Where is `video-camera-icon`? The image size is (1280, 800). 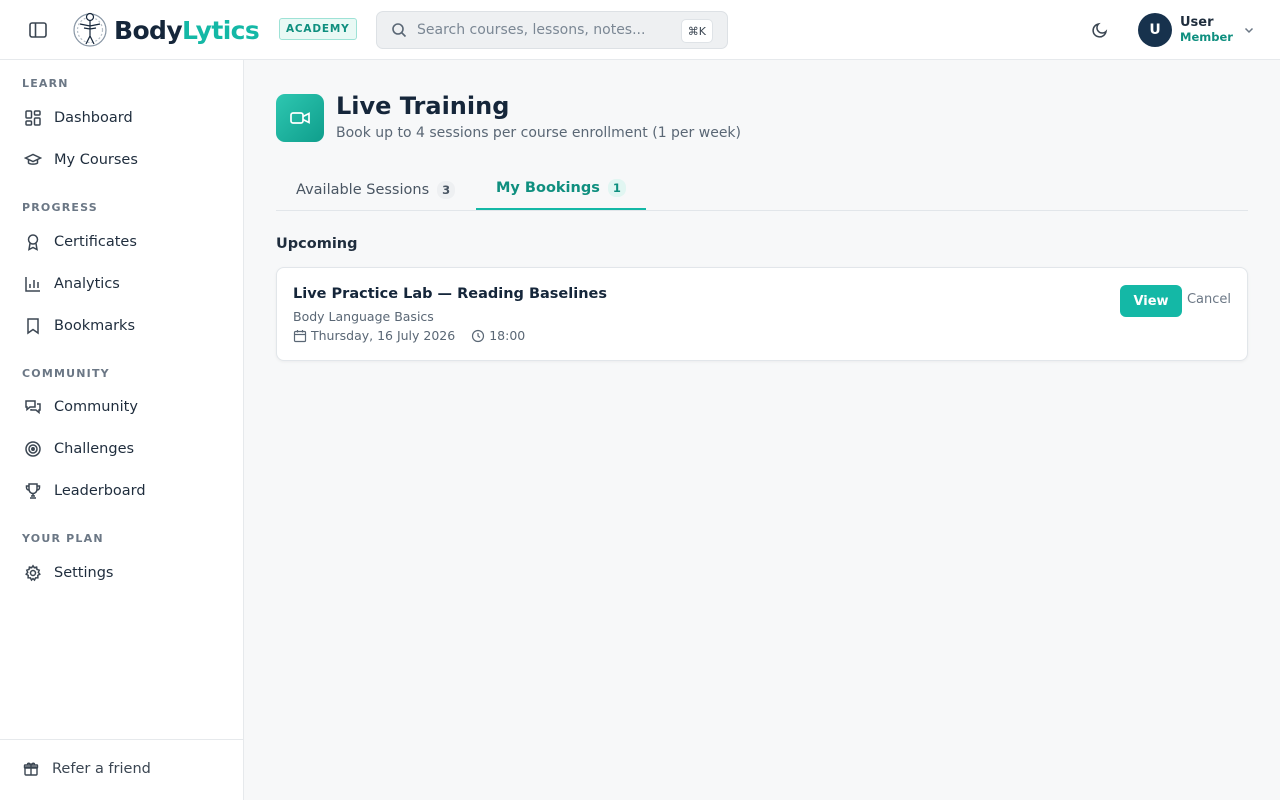
video-camera-icon is located at coordinates (300, 118).